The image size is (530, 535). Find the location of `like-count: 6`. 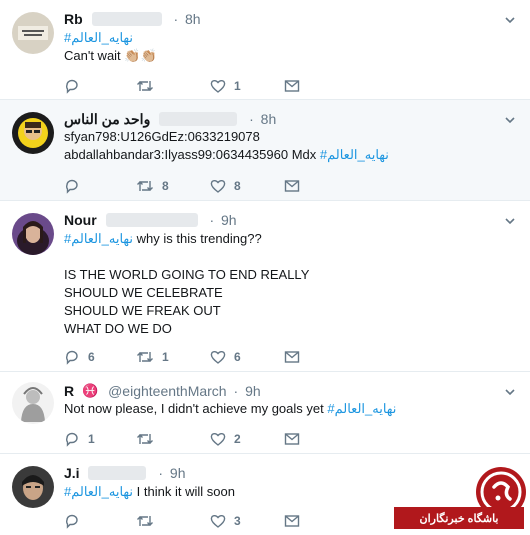

like-count: 6 is located at coordinates (237, 357).